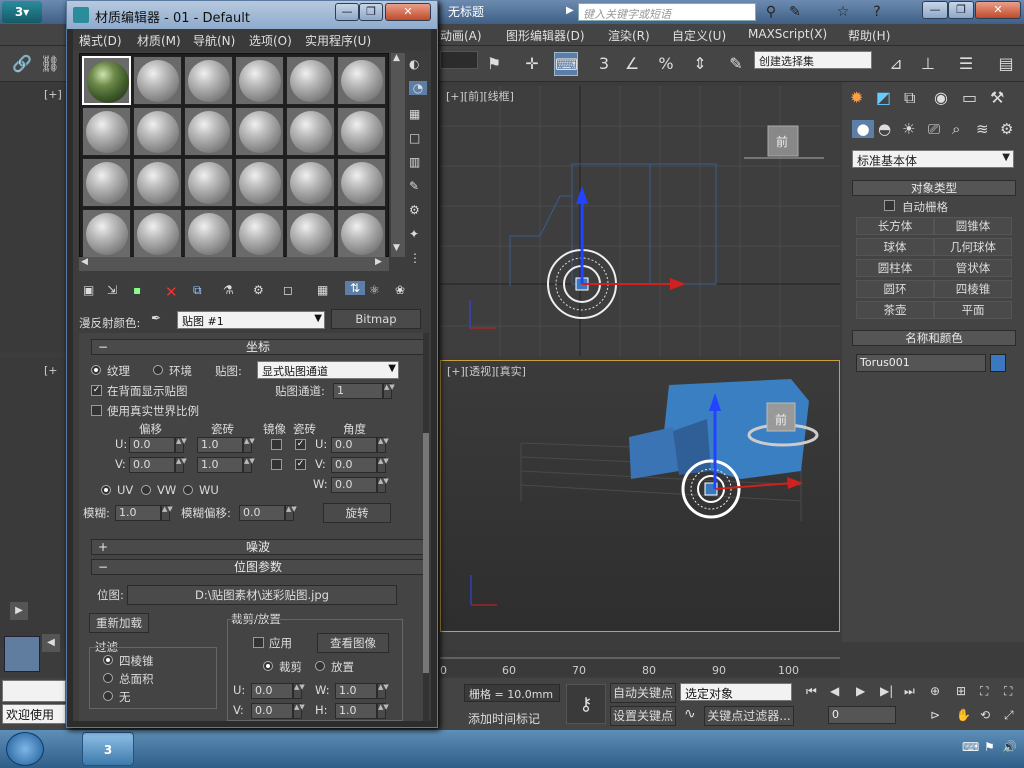 This screenshot has width=1024, height=768. Describe the element at coordinates (152, 465) in the screenshot. I see `v-offset-input: 0.0` at that location.